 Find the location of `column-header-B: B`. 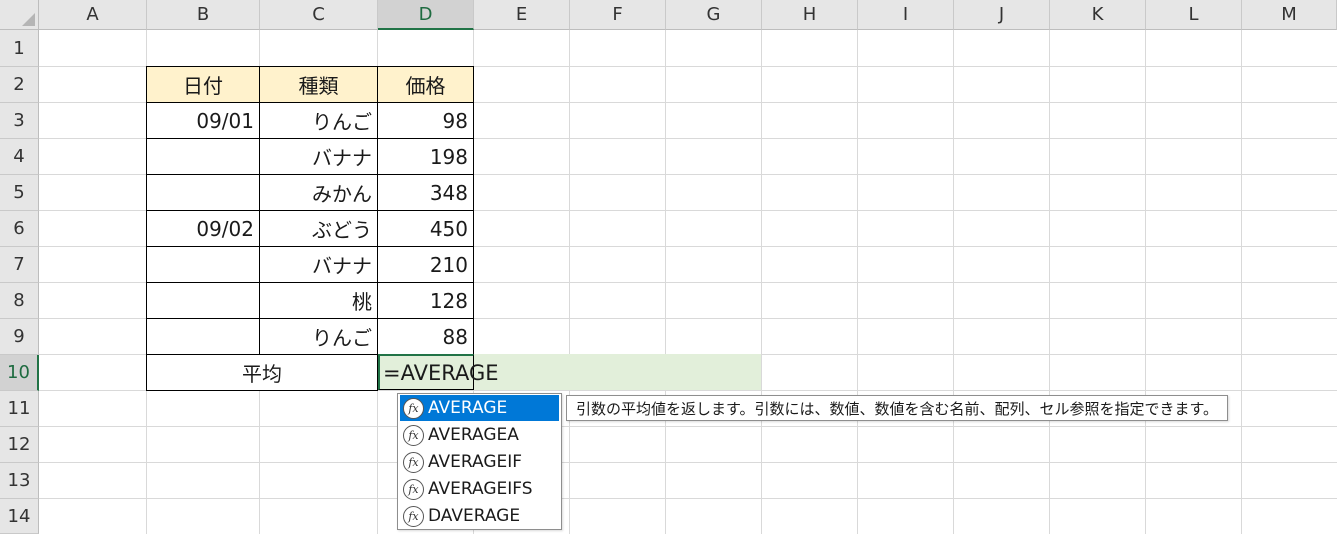

column-header-B: B is located at coordinates (203, 15).